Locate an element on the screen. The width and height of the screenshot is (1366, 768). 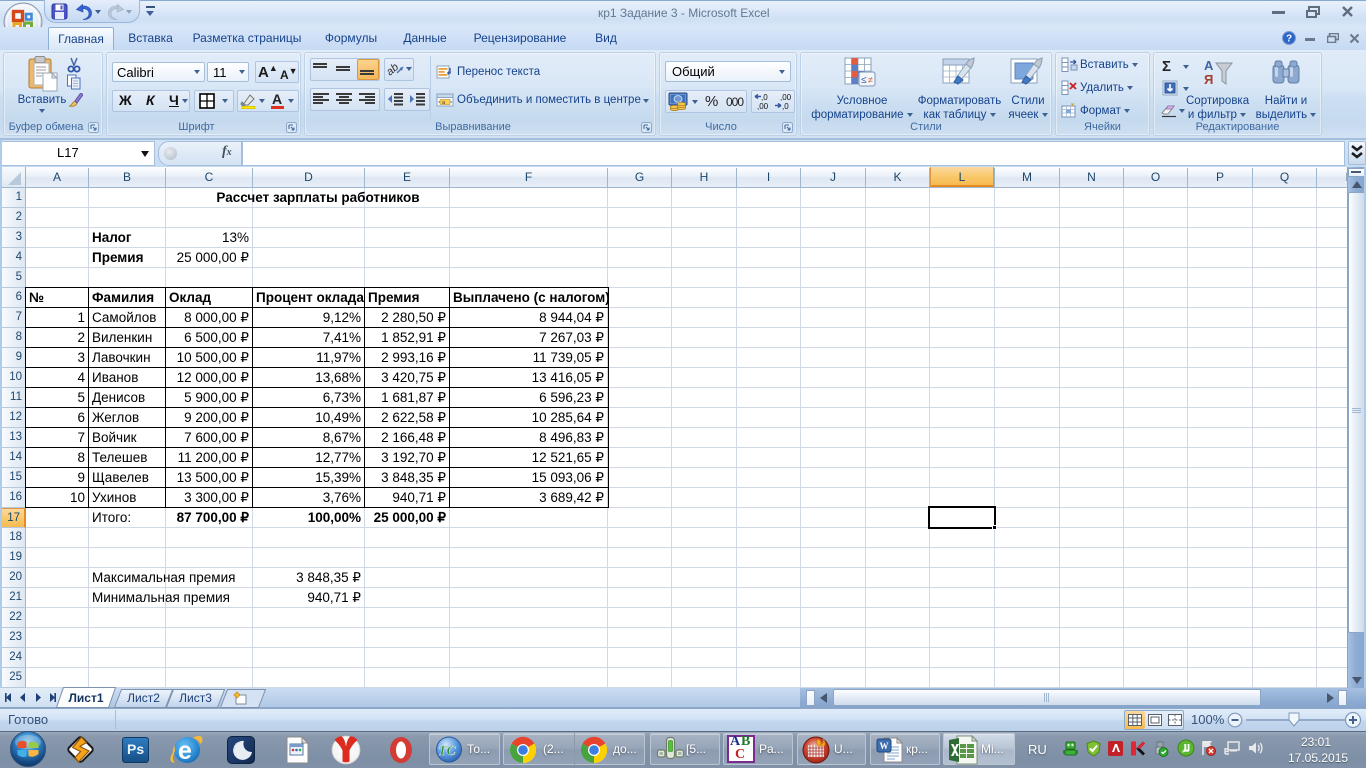
svg-text: А is located at coordinates (1209, 65).